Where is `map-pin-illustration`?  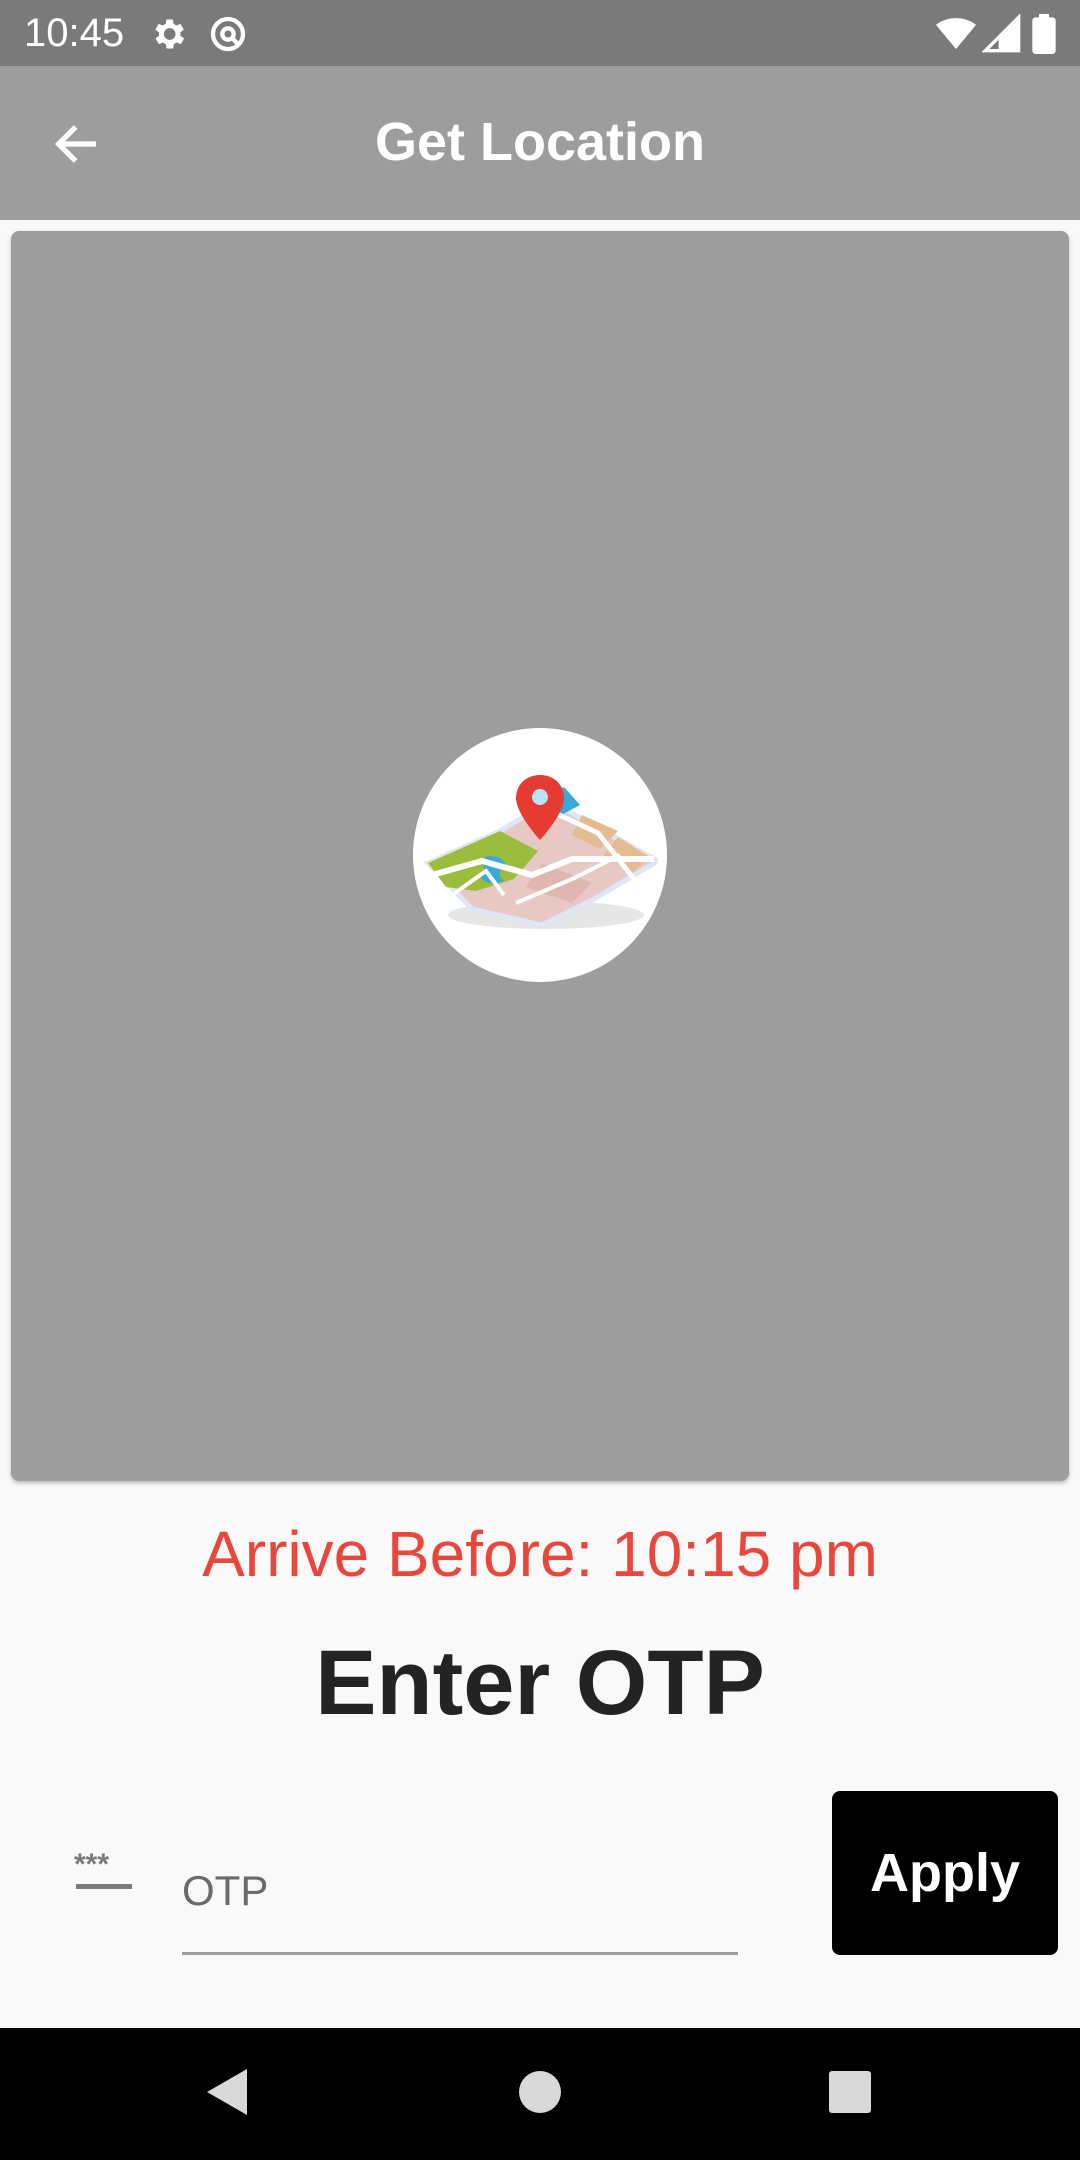
map-pin-illustration is located at coordinates (543, 855).